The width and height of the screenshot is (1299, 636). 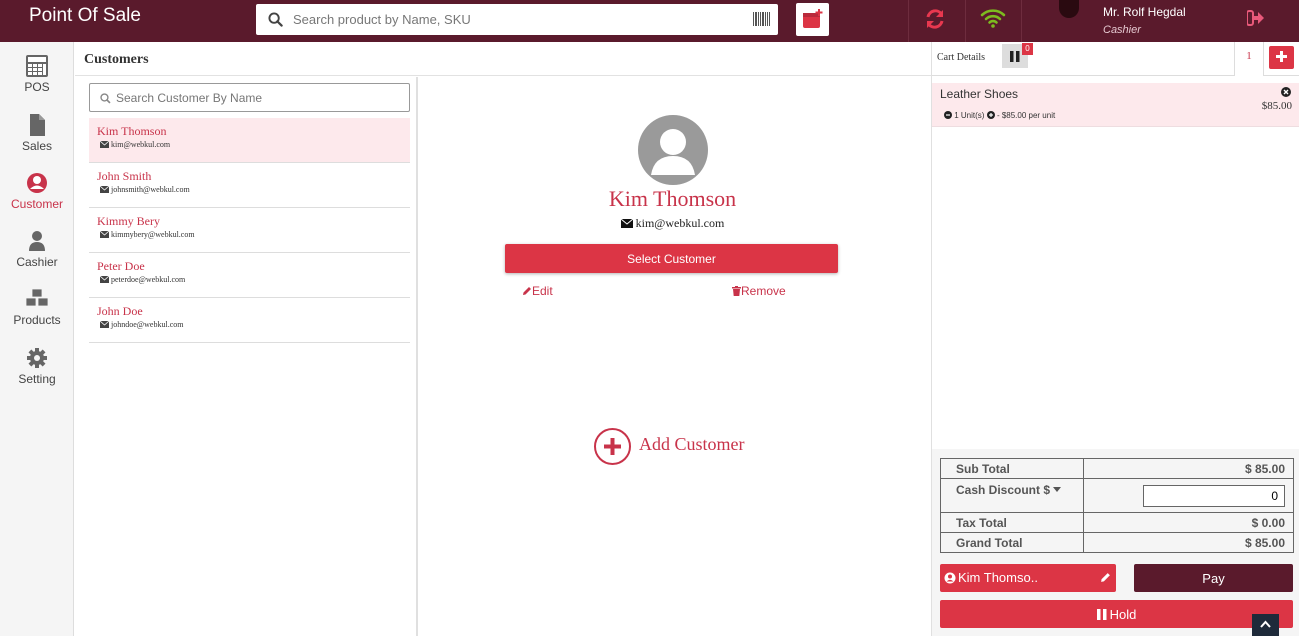 What do you see at coordinates (990, 115) in the screenshot?
I see `plus-circle-icon` at bounding box center [990, 115].